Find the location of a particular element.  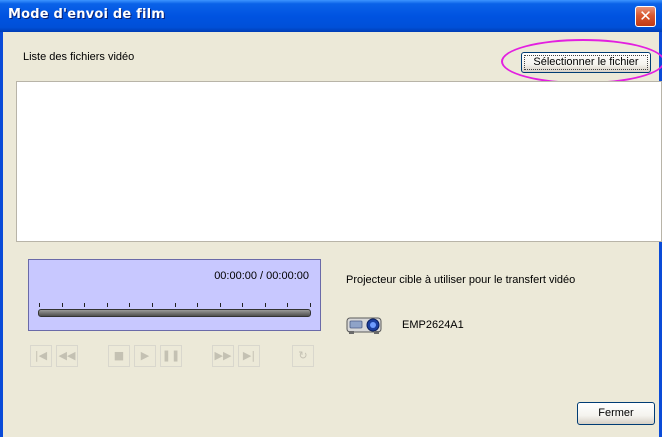

stop-button: ■ is located at coordinates (119, 356).